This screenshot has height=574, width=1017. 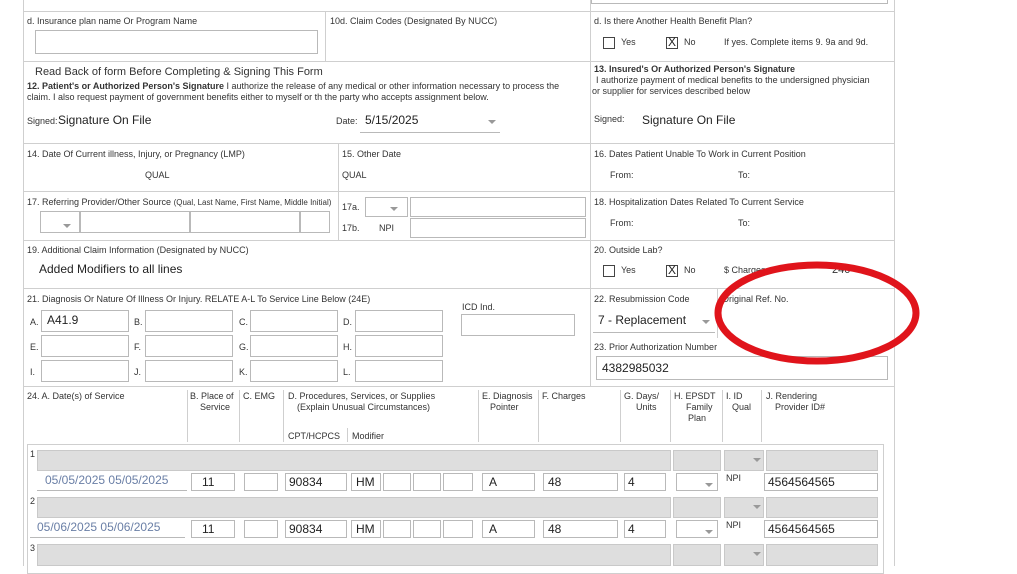 I want to click on diagnosis-g-input, so click(x=294, y=346).